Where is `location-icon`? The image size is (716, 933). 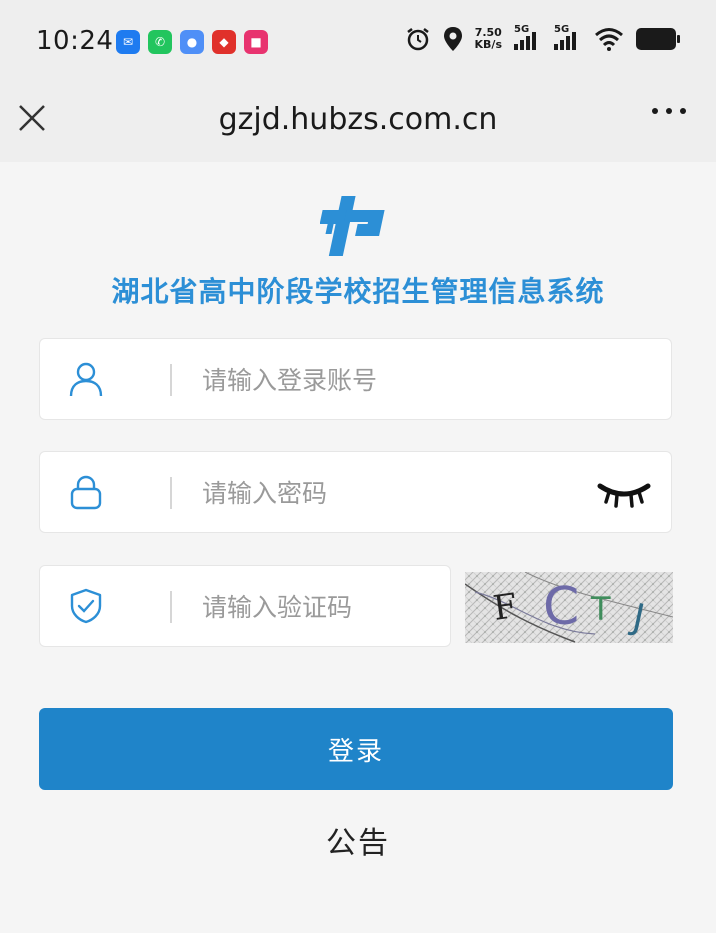 location-icon is located at coordinates (452, 39).